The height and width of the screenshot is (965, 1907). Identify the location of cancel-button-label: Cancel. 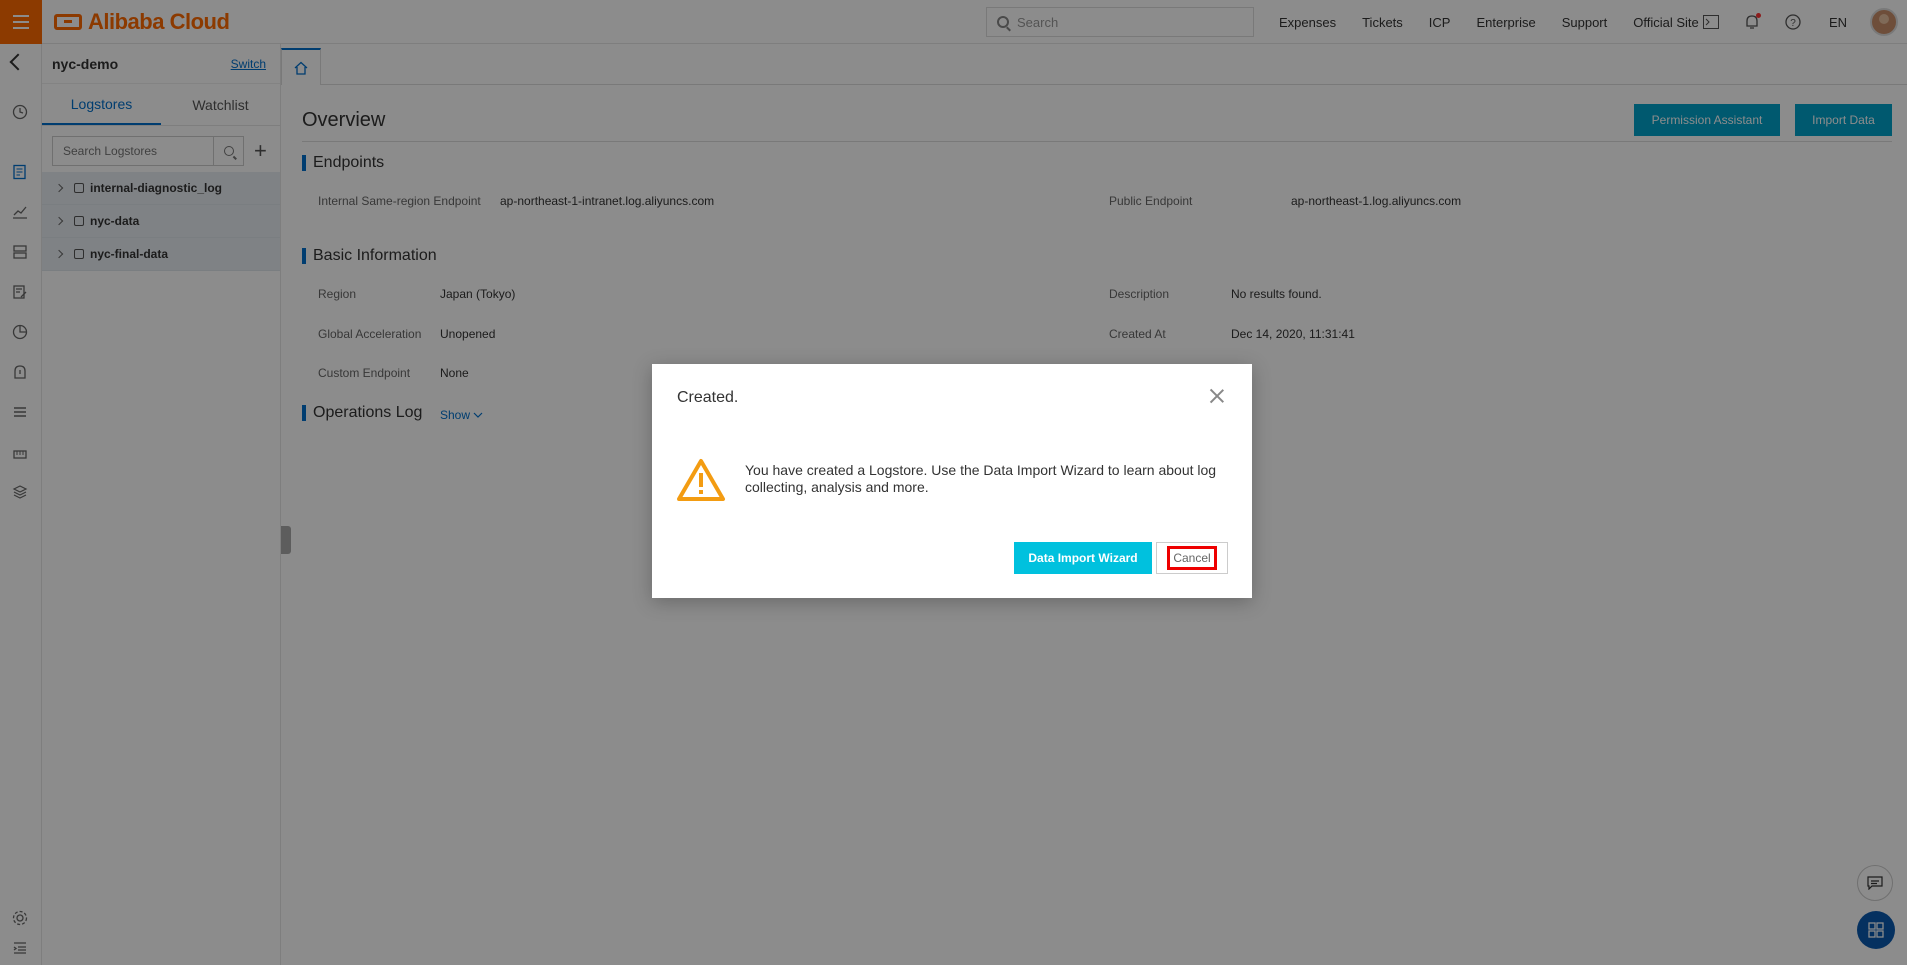
(1192, 558).